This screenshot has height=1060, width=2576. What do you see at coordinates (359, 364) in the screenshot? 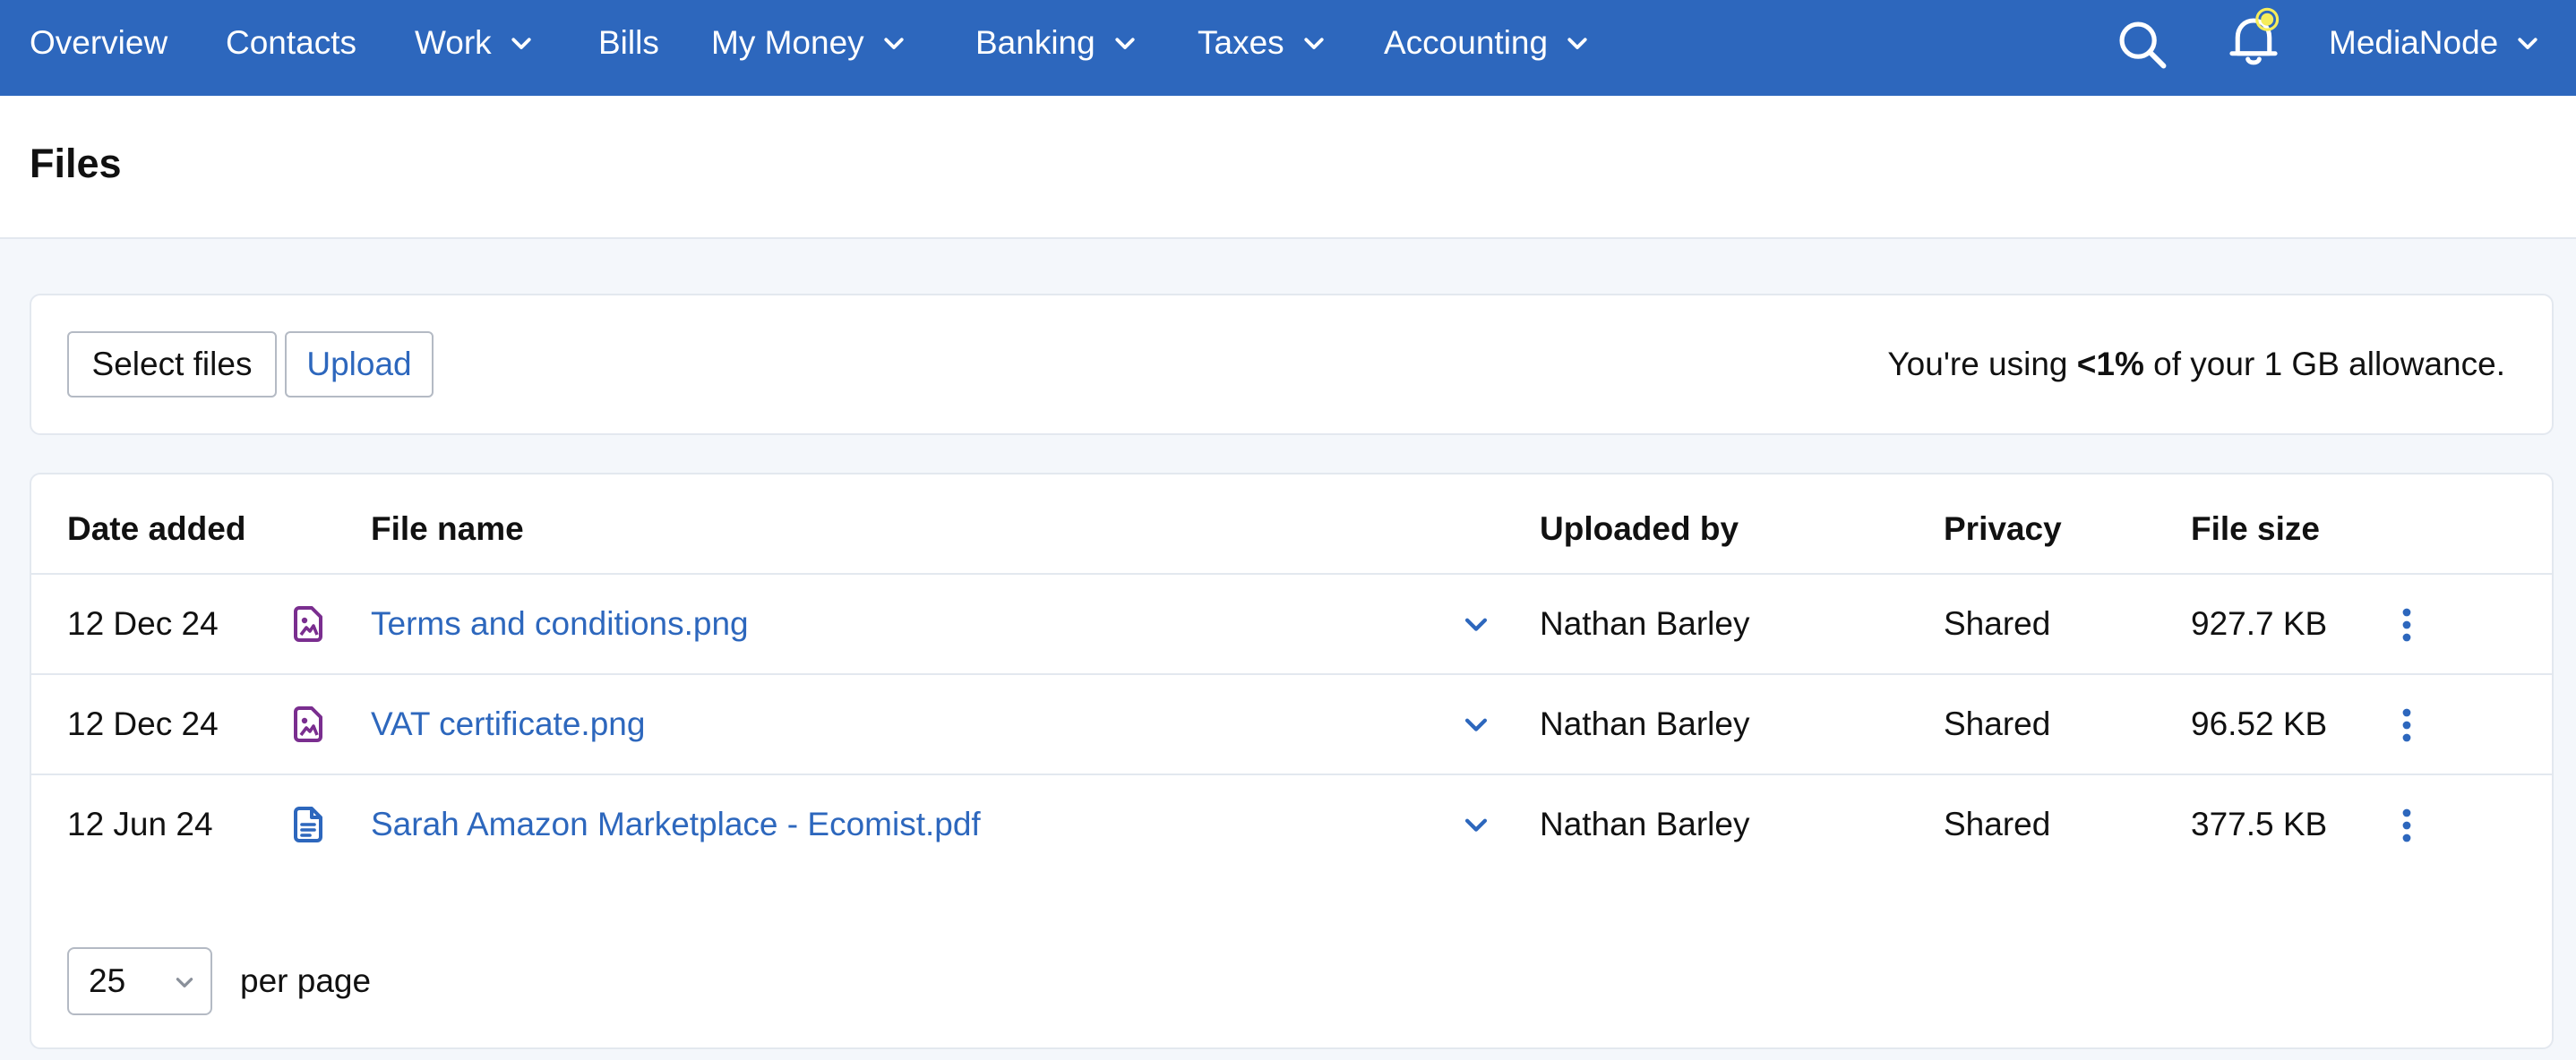
I see `upload-button: Upload` at bounding box center [359, 364].